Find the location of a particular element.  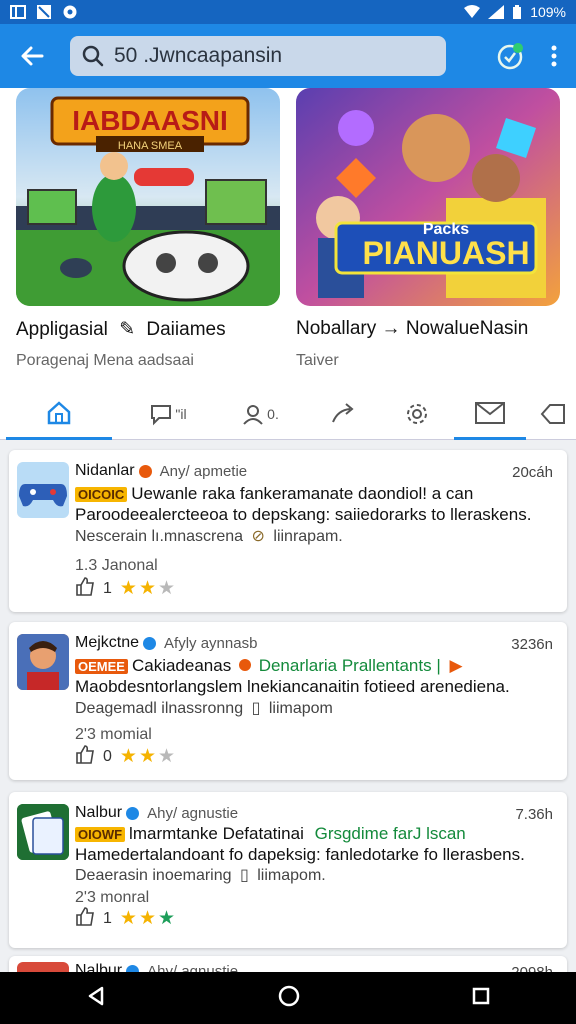

tab-tag is located at coordinates (553, 414).